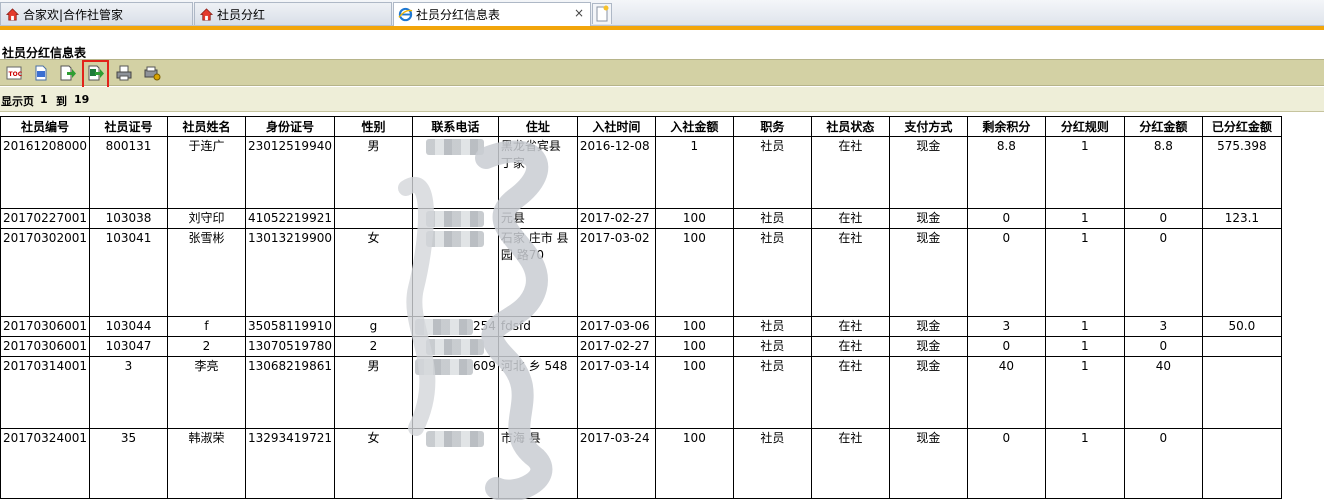  Describe the element at coordinates (537, 326) in the screenshot. I see `cell-addr: fdsfd` at that location.